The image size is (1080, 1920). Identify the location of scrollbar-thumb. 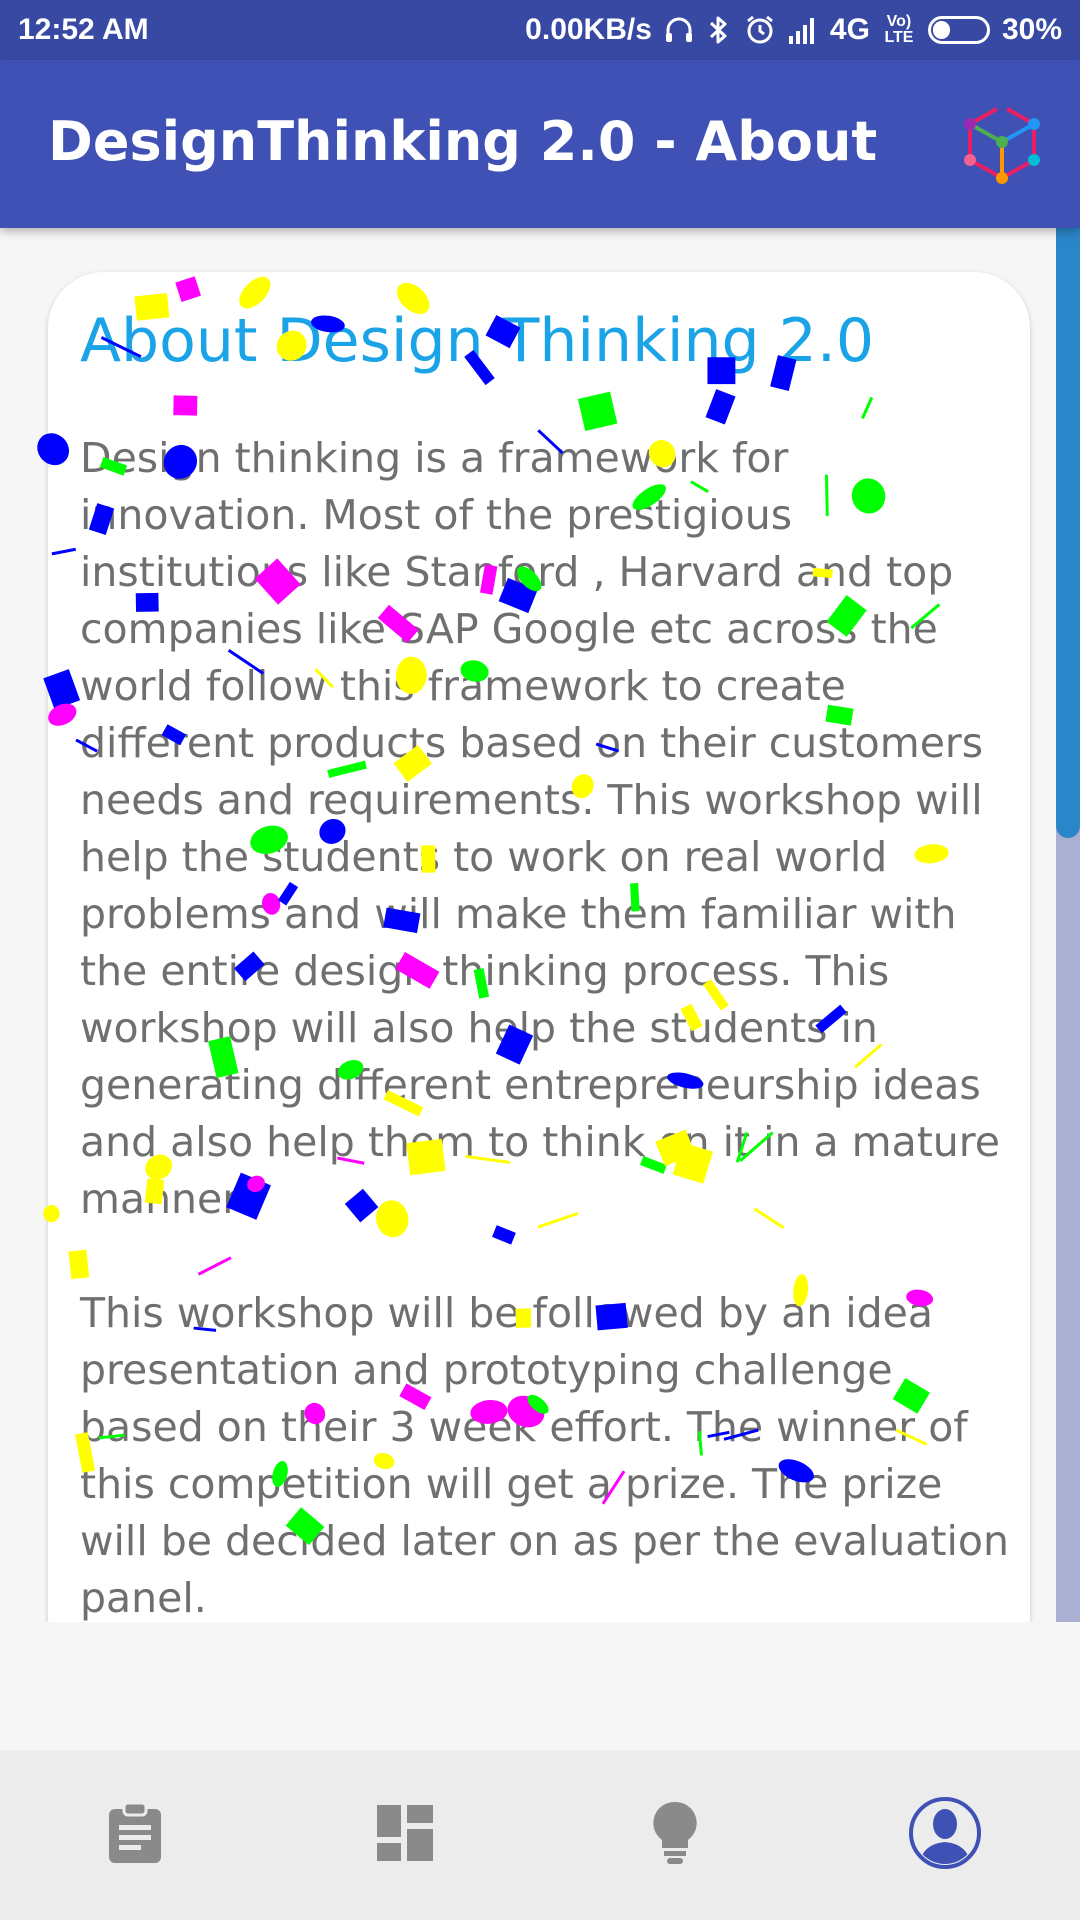
(1068, 533).